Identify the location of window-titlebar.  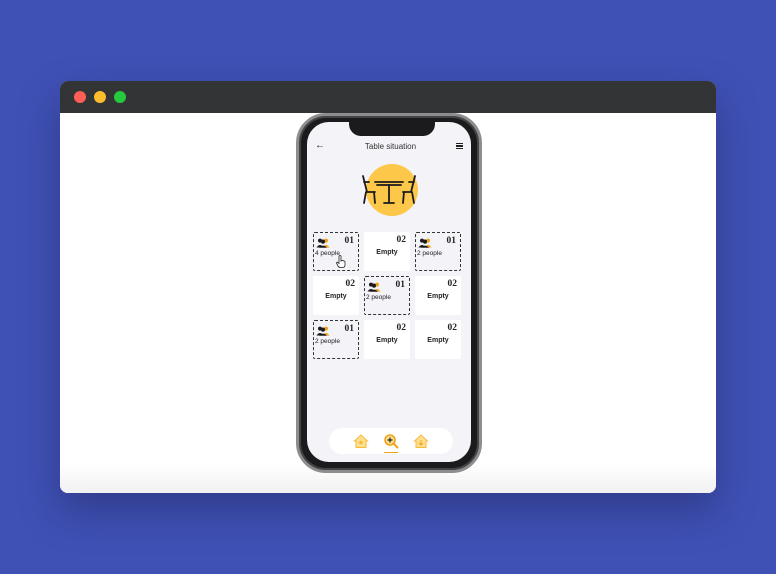
(388, 97).